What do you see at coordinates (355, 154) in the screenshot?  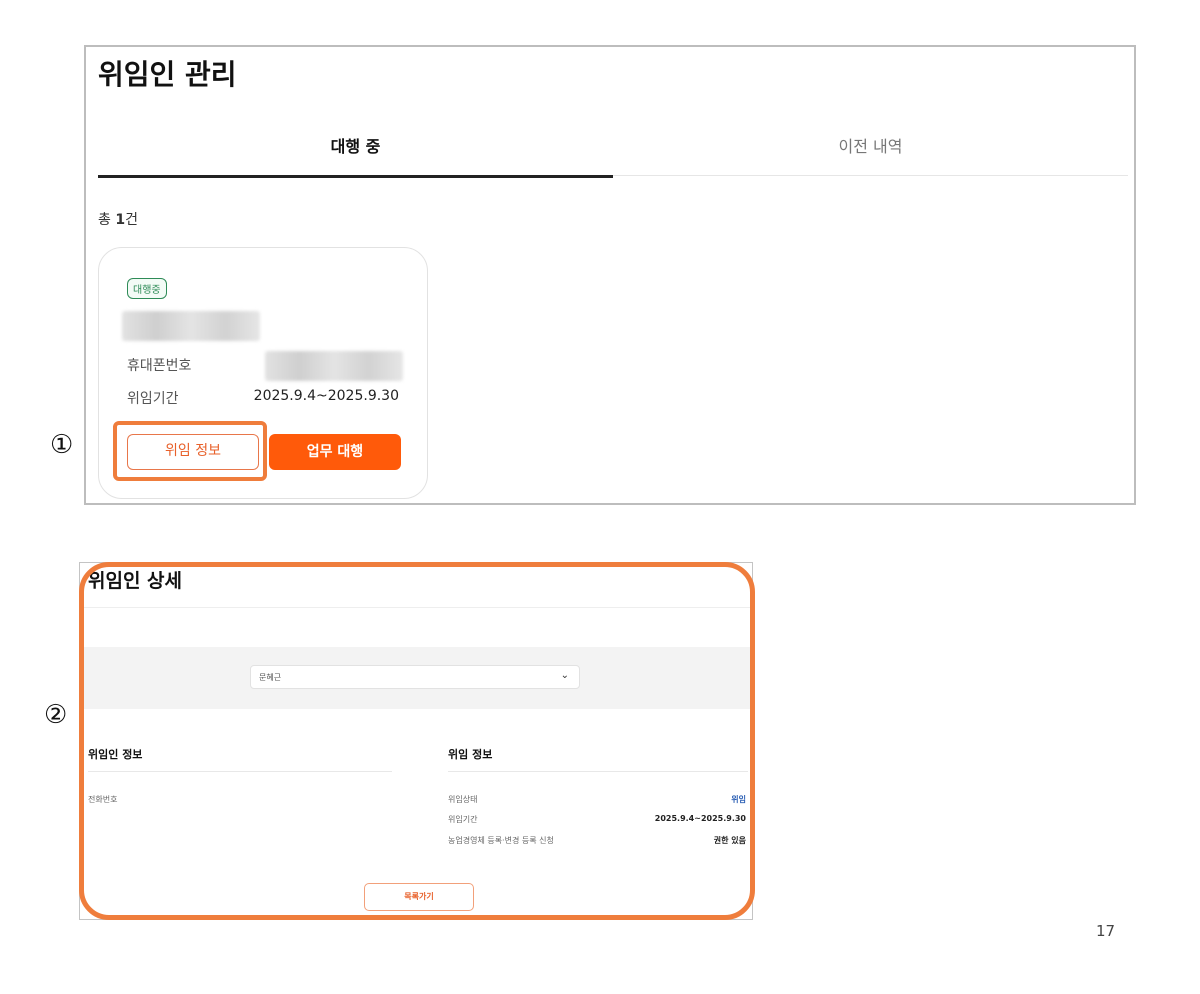 I see `tab-in-progress: 대행 중` at bounding box center [355, 154].